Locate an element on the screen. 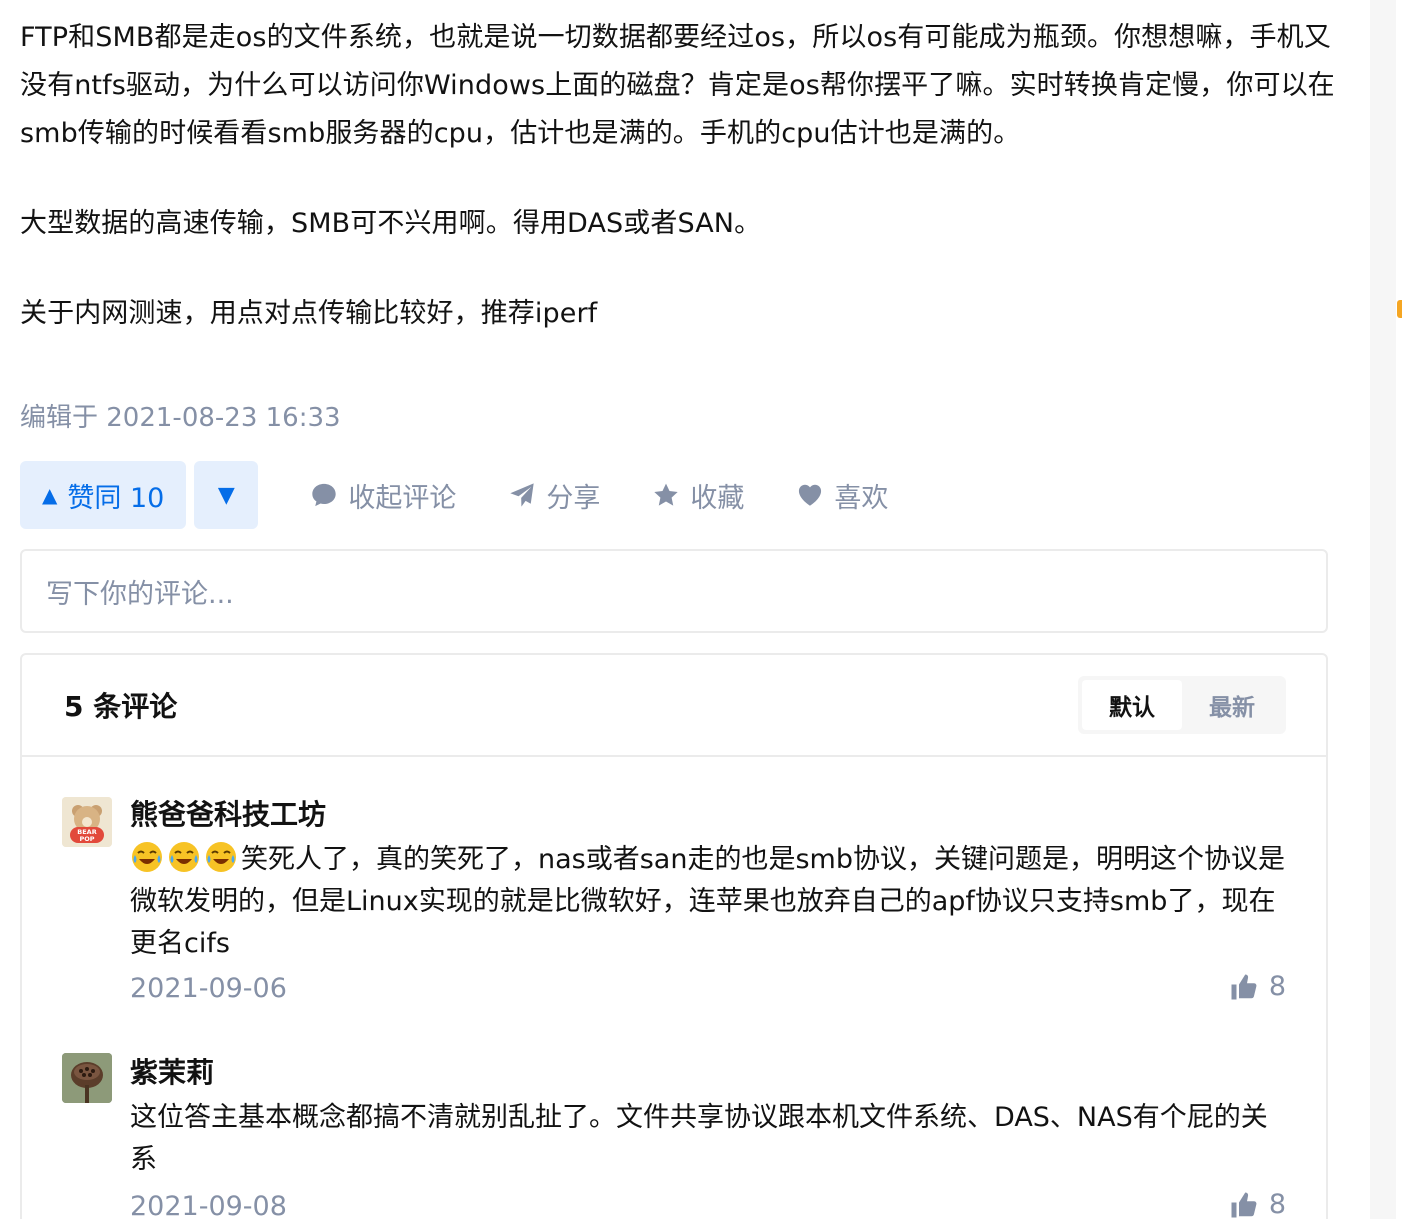 This screenshot has height=1219, width=1402. collapse-comments-label: 收起评论 is located at coordinates (402, 498).